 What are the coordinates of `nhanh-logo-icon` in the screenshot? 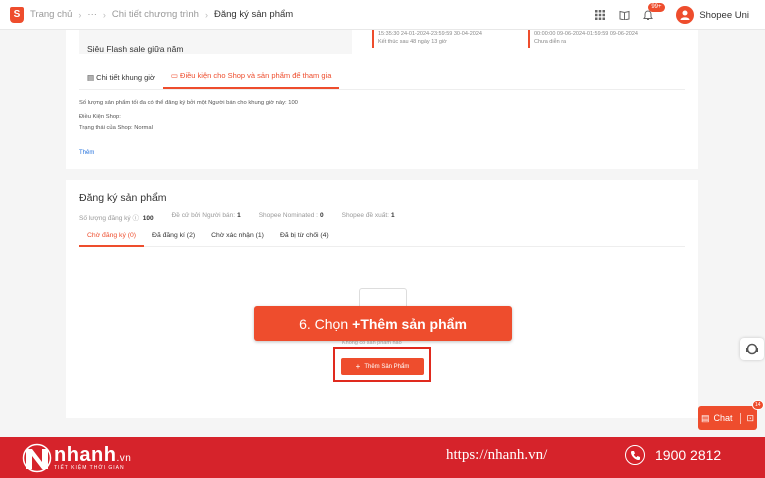 It's located at (37, 457).